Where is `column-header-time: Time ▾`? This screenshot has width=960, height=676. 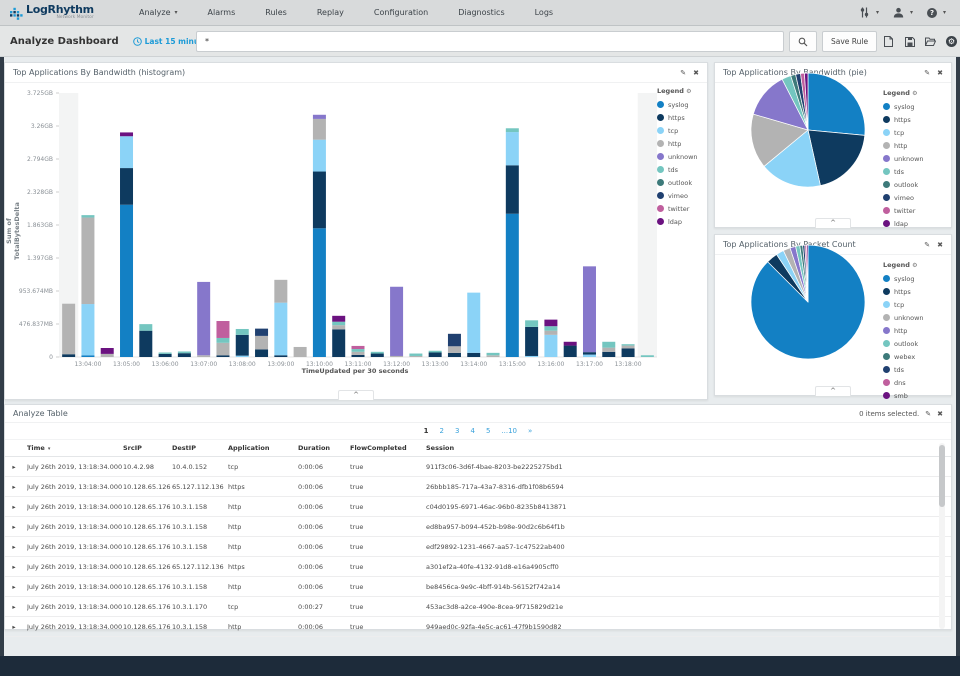 column-header-time: Time ▾ is located at coordinates (75, 448).